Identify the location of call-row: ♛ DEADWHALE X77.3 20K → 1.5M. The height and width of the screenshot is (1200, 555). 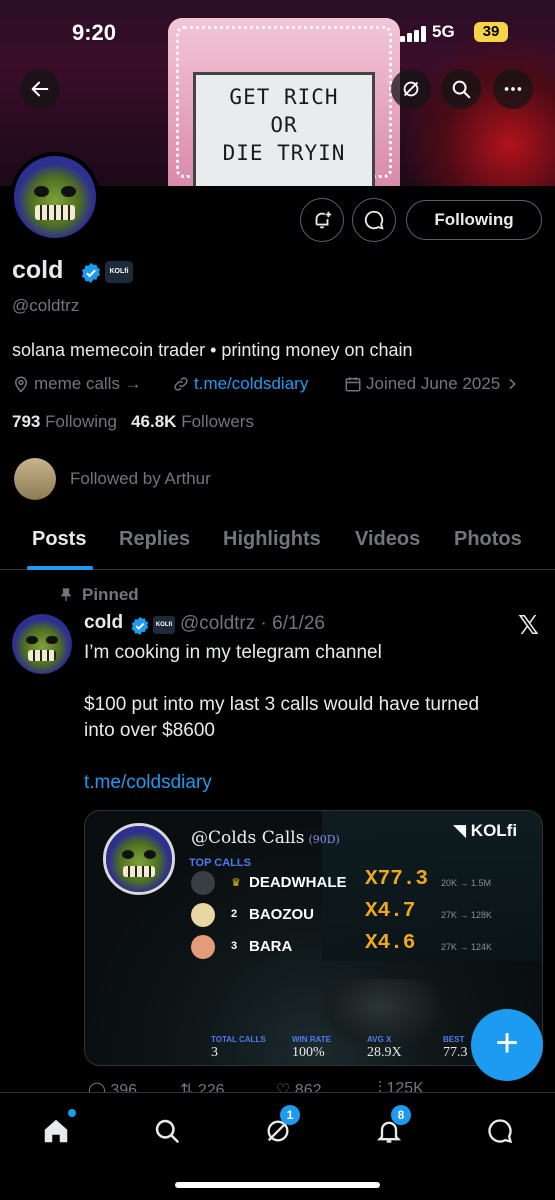
(361, 882).